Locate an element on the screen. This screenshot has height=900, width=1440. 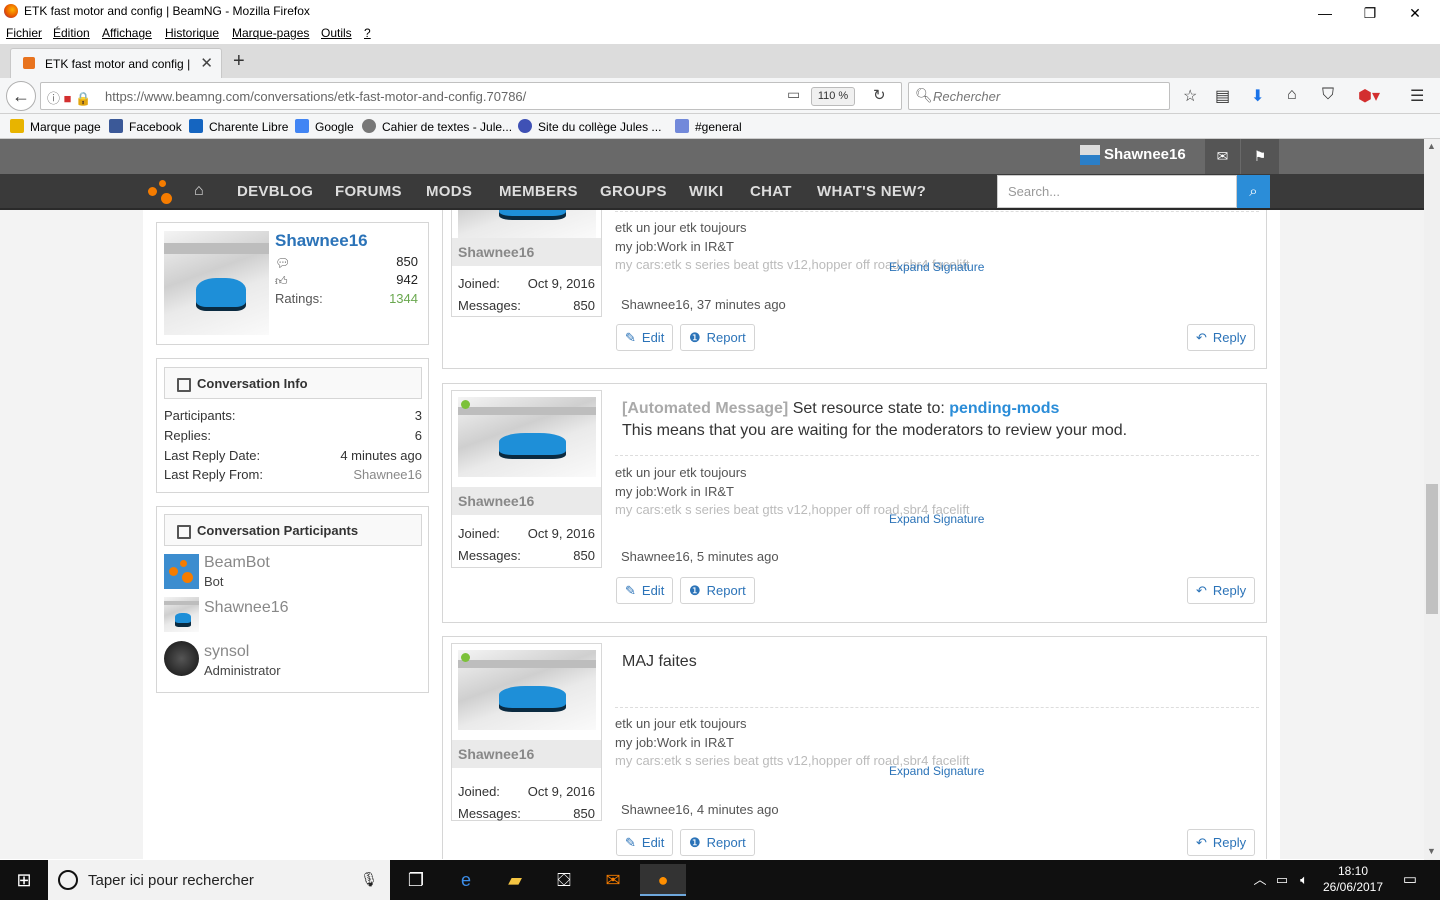
microphone-icon: 🎙︎ is located at coordinates (369, 879).